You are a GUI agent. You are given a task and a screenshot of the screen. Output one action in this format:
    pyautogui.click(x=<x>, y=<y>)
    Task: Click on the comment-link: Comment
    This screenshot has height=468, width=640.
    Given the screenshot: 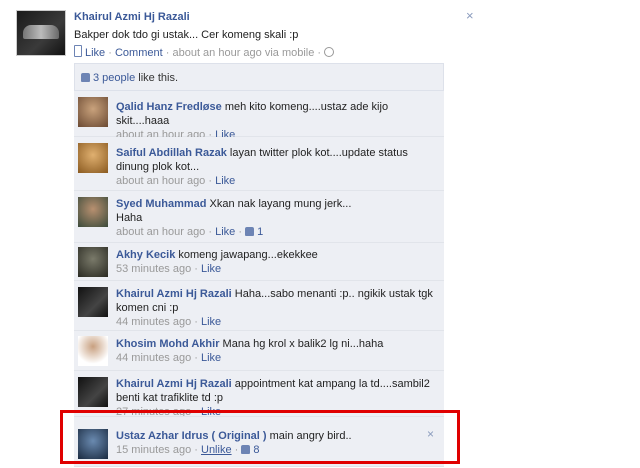 What is the action you would take?
    pyautogui.click(x=139, y=53)
    